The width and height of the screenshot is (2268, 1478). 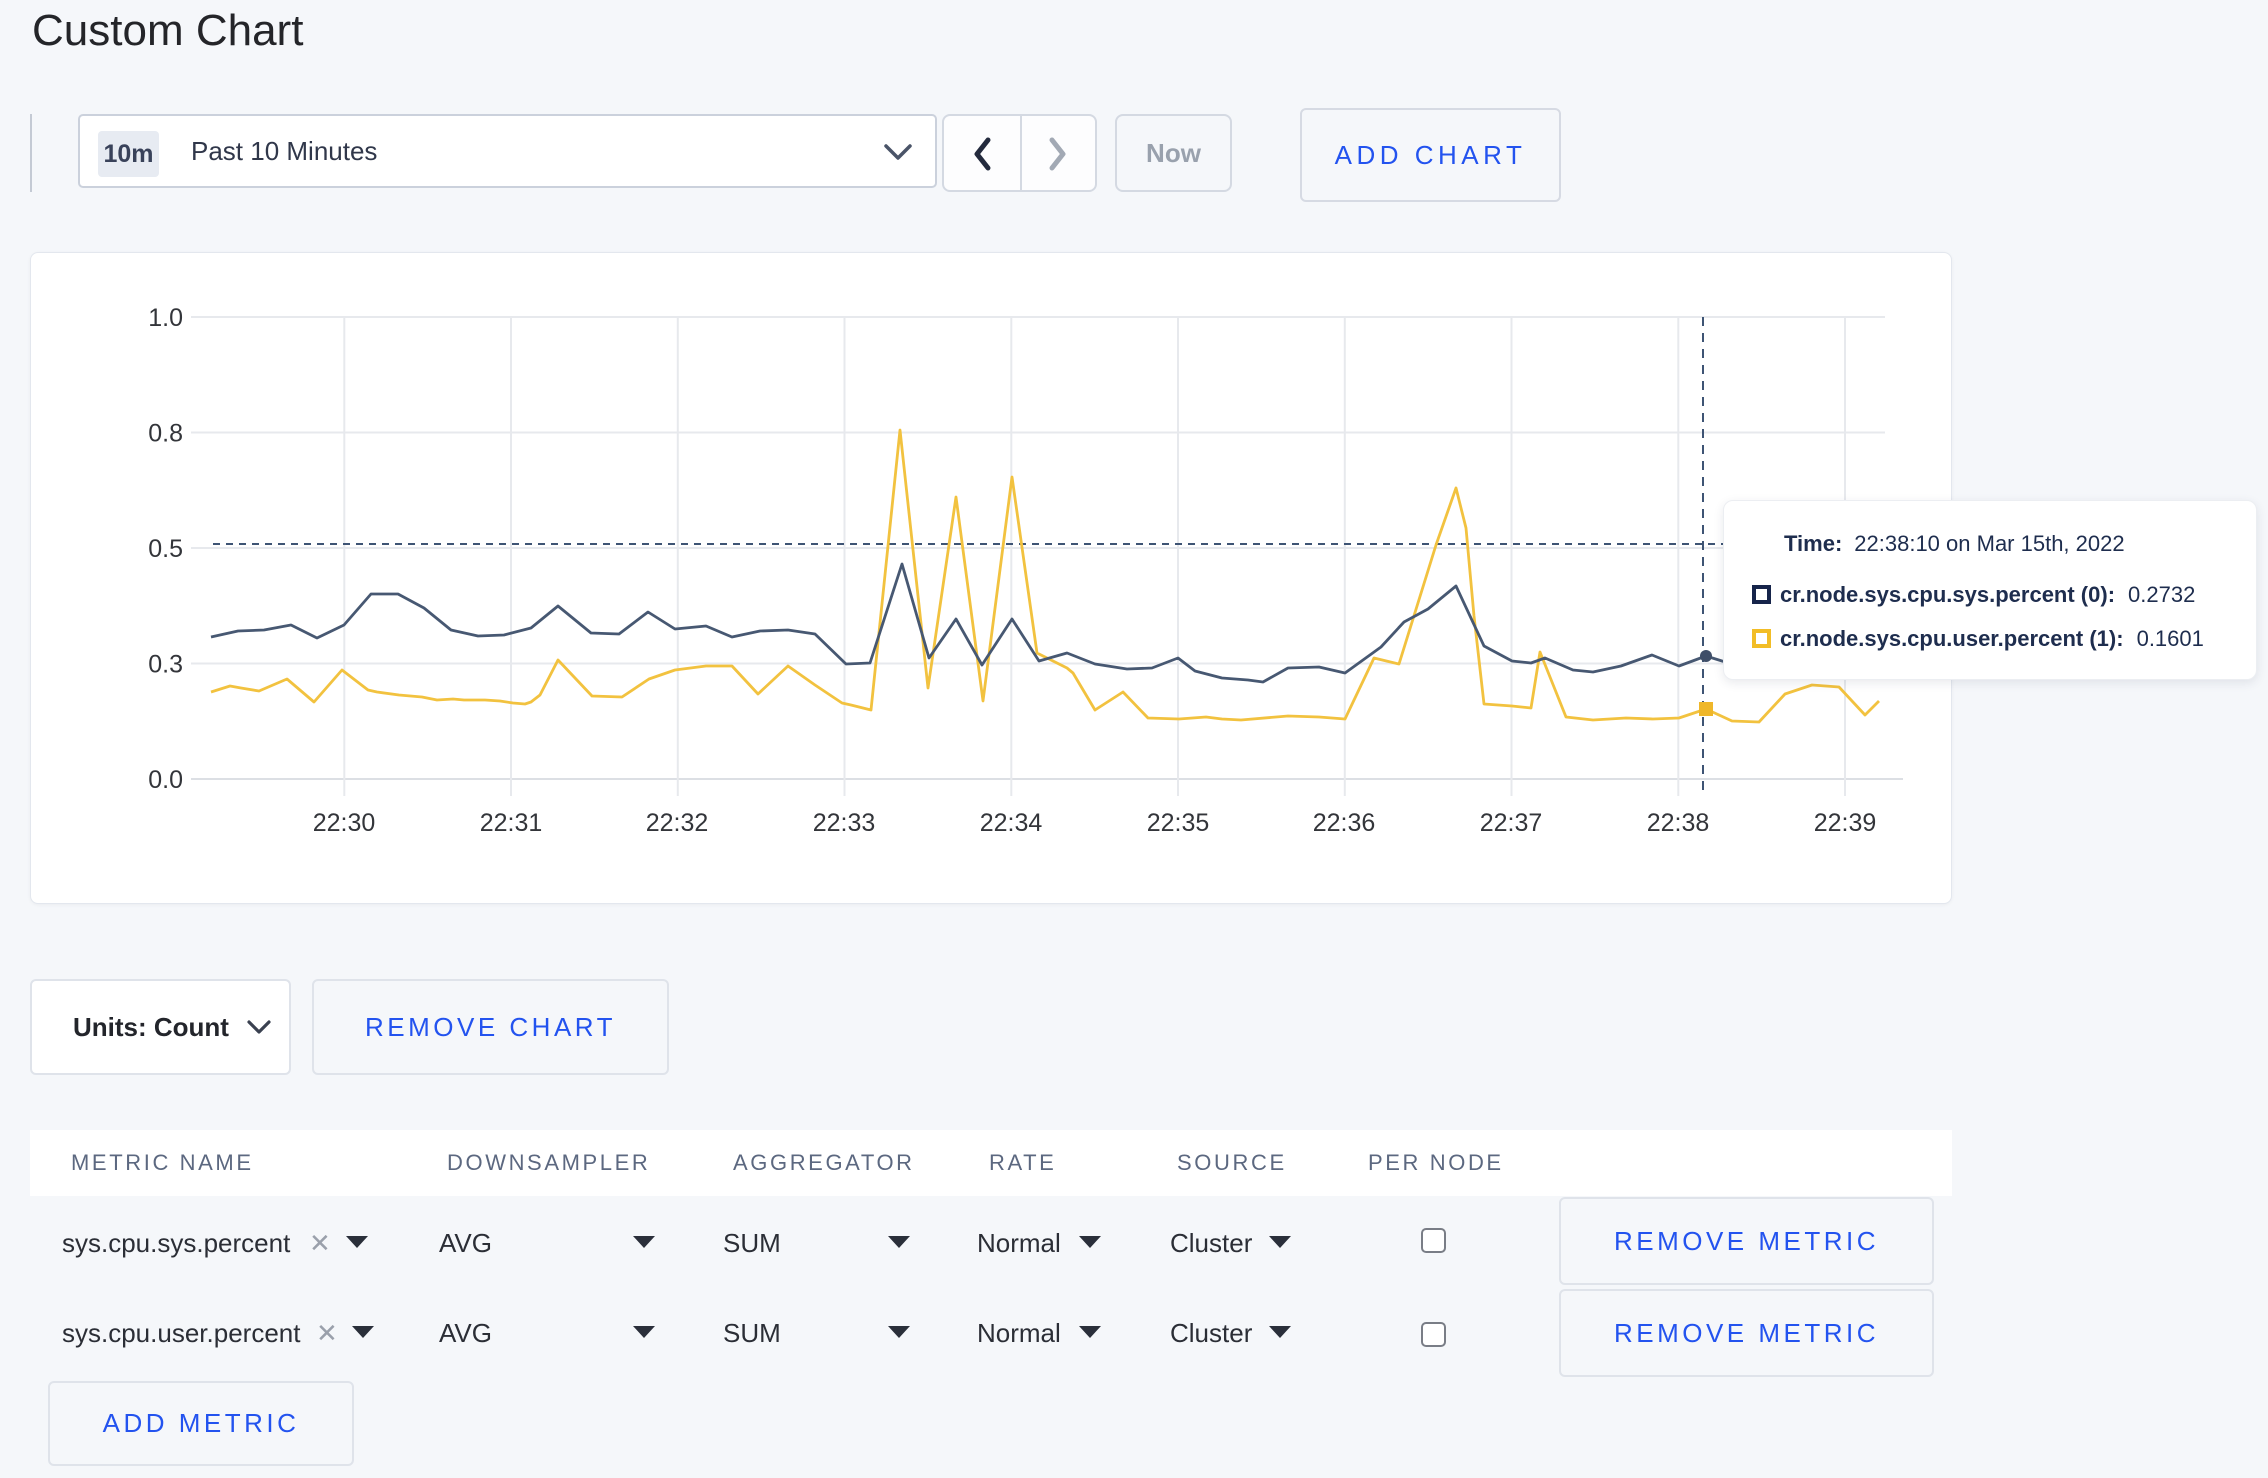 I want to click on svg-text: 0.3, so click(x=165, y=665).